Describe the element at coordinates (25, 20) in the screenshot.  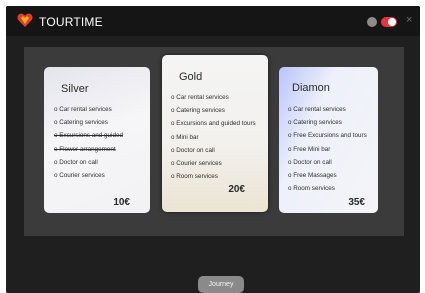
I see `app-logo-icon` at that location.